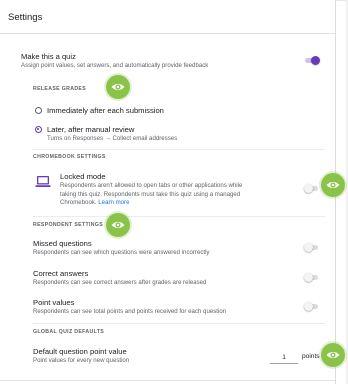  Describe the element at coordinates (68, 225) in the screenshot. I see `respondent-caption: RESPONDENT SETTINGS` at that location.